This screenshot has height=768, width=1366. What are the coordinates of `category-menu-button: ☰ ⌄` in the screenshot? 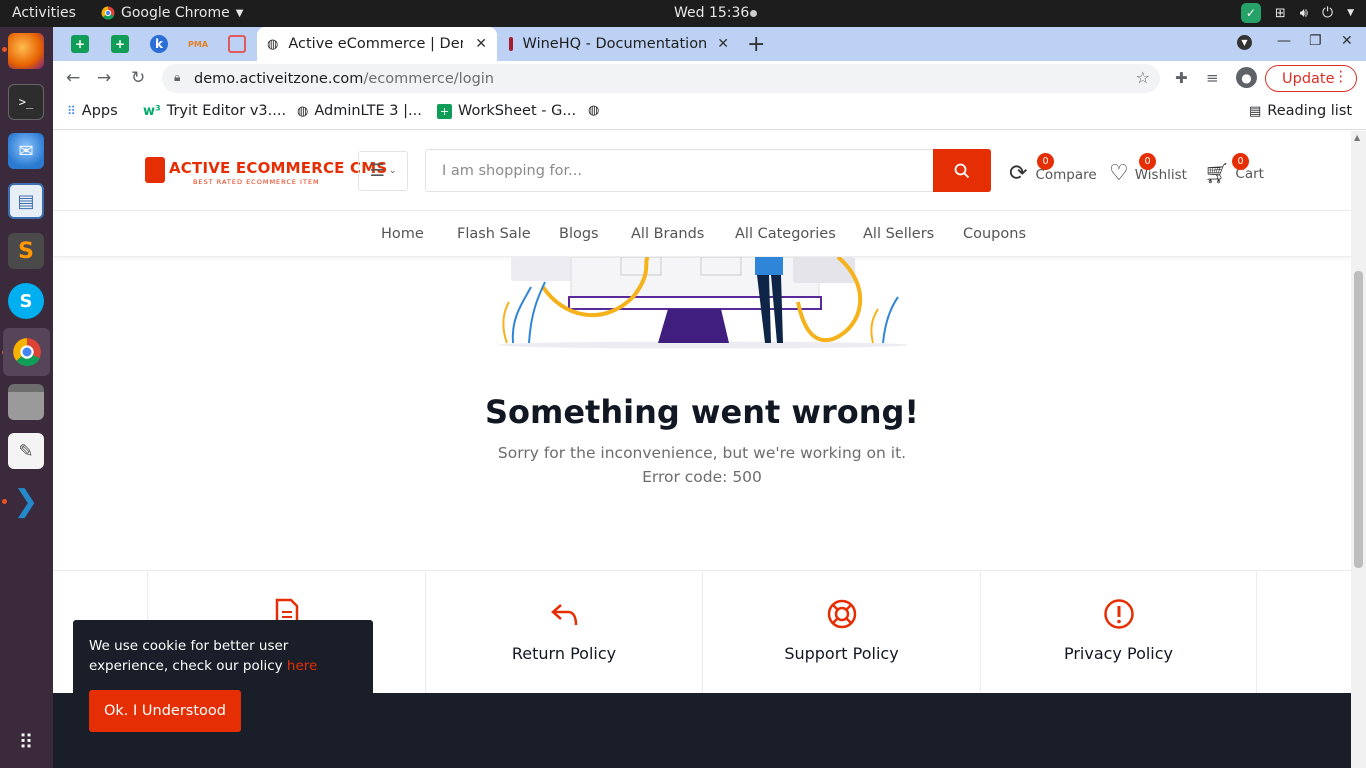 It's located at (383, 171).